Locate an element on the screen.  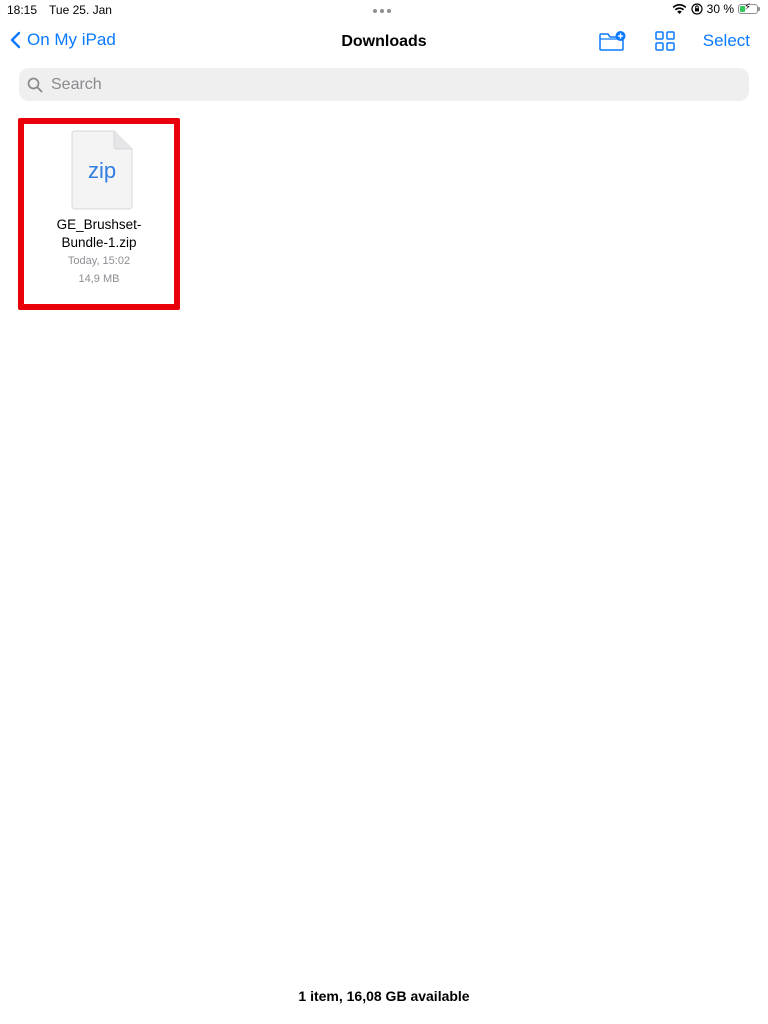
multitasking-dots is located at coordinates (382, 8).